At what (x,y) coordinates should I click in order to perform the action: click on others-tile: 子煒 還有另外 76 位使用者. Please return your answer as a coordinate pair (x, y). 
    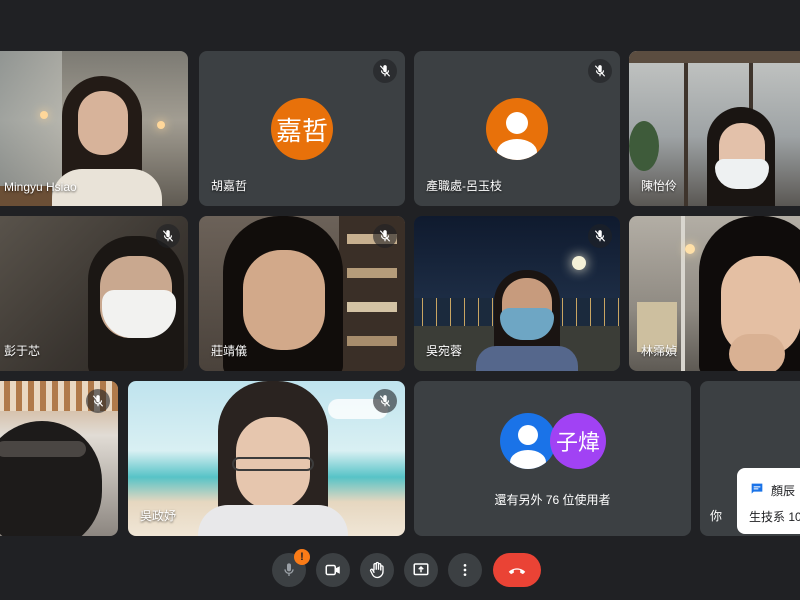
    Looking at the image, I should click on (552, 458).